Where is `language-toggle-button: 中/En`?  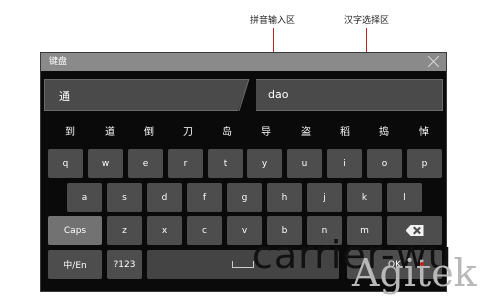
language-toggle-button: 中/En is located at coordinates (75, 264).